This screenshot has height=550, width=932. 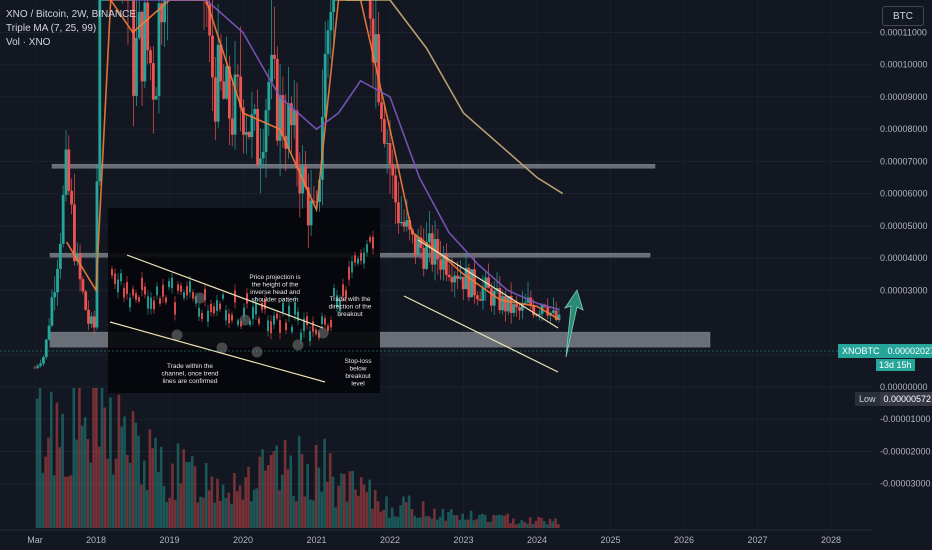 What do you see at coordinates (71, 15) in the screenshot?
I see `legend-symbol: XNO / Bitcoin, 2W, BINANCE` at bounding box center [71, 15].